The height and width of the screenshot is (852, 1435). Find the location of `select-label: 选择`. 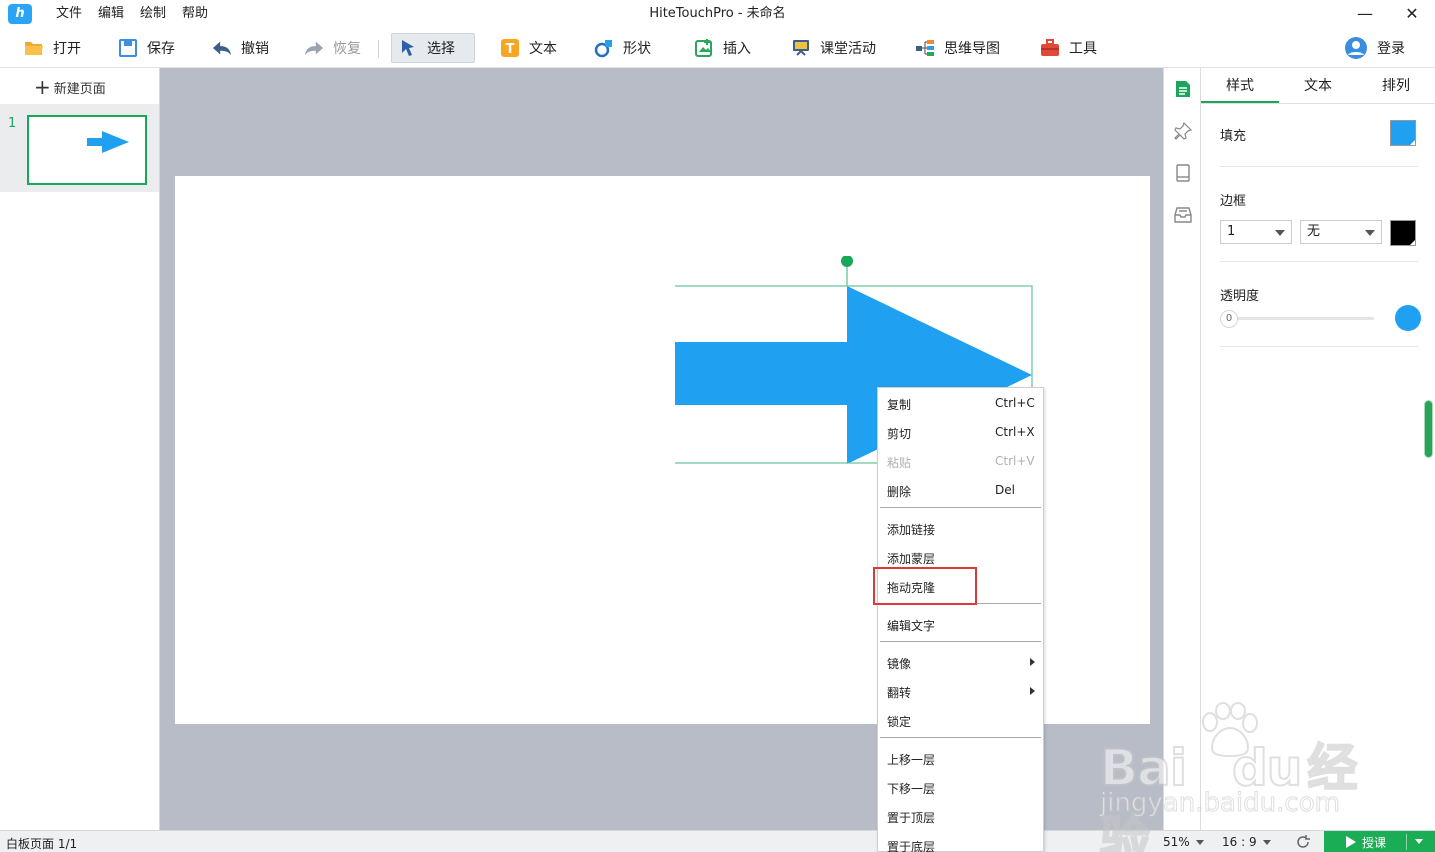

select-label: 选择 is located at coordinates (441, 49).